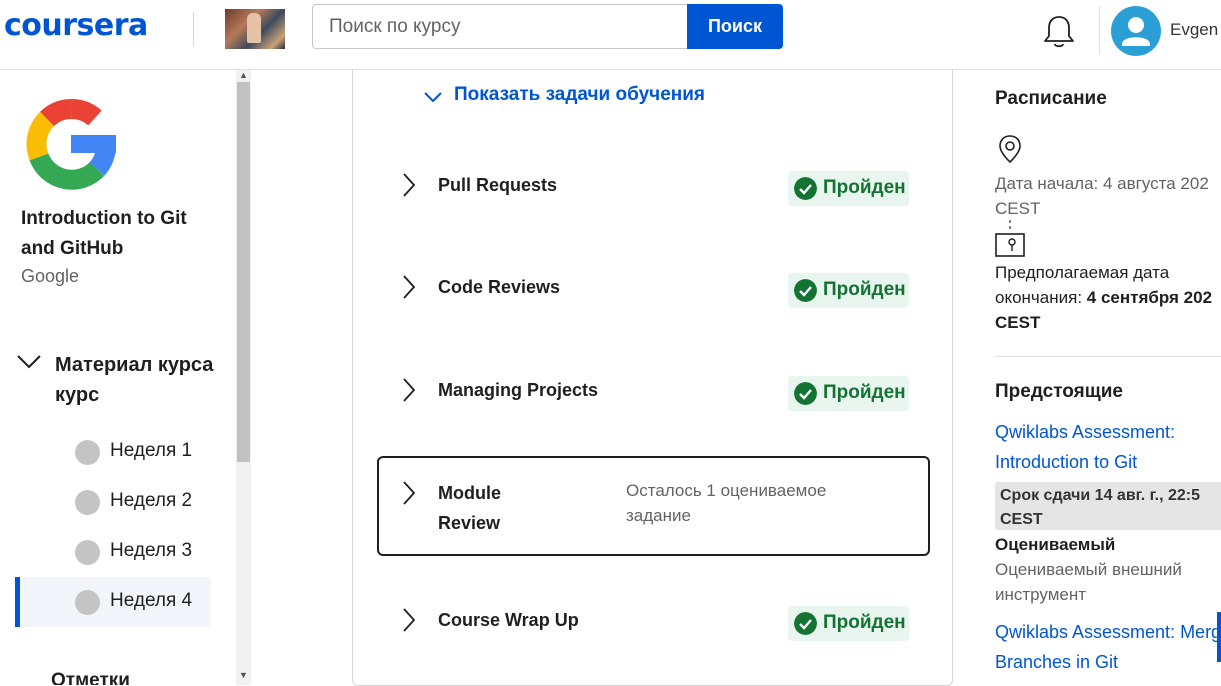  What do you see at coordinates (1082, 272) in the screenshot?
I see `end-date-label: Предполагаемая дата` at bounding box center [1082, 272].